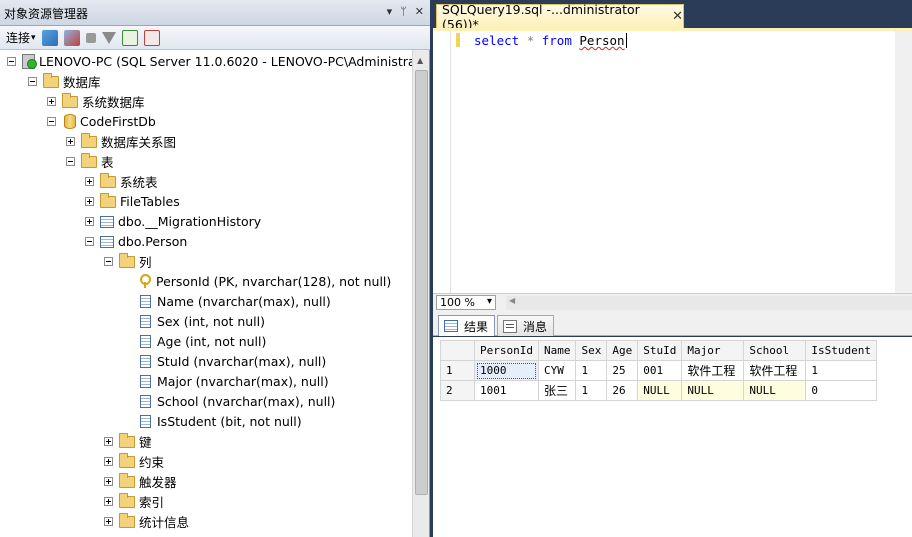 The width and height of the screenshot is (912, 537). Describe the element at coordinates (421, 282) in the screenshot. I see `scrollbar-thumb` at that location.